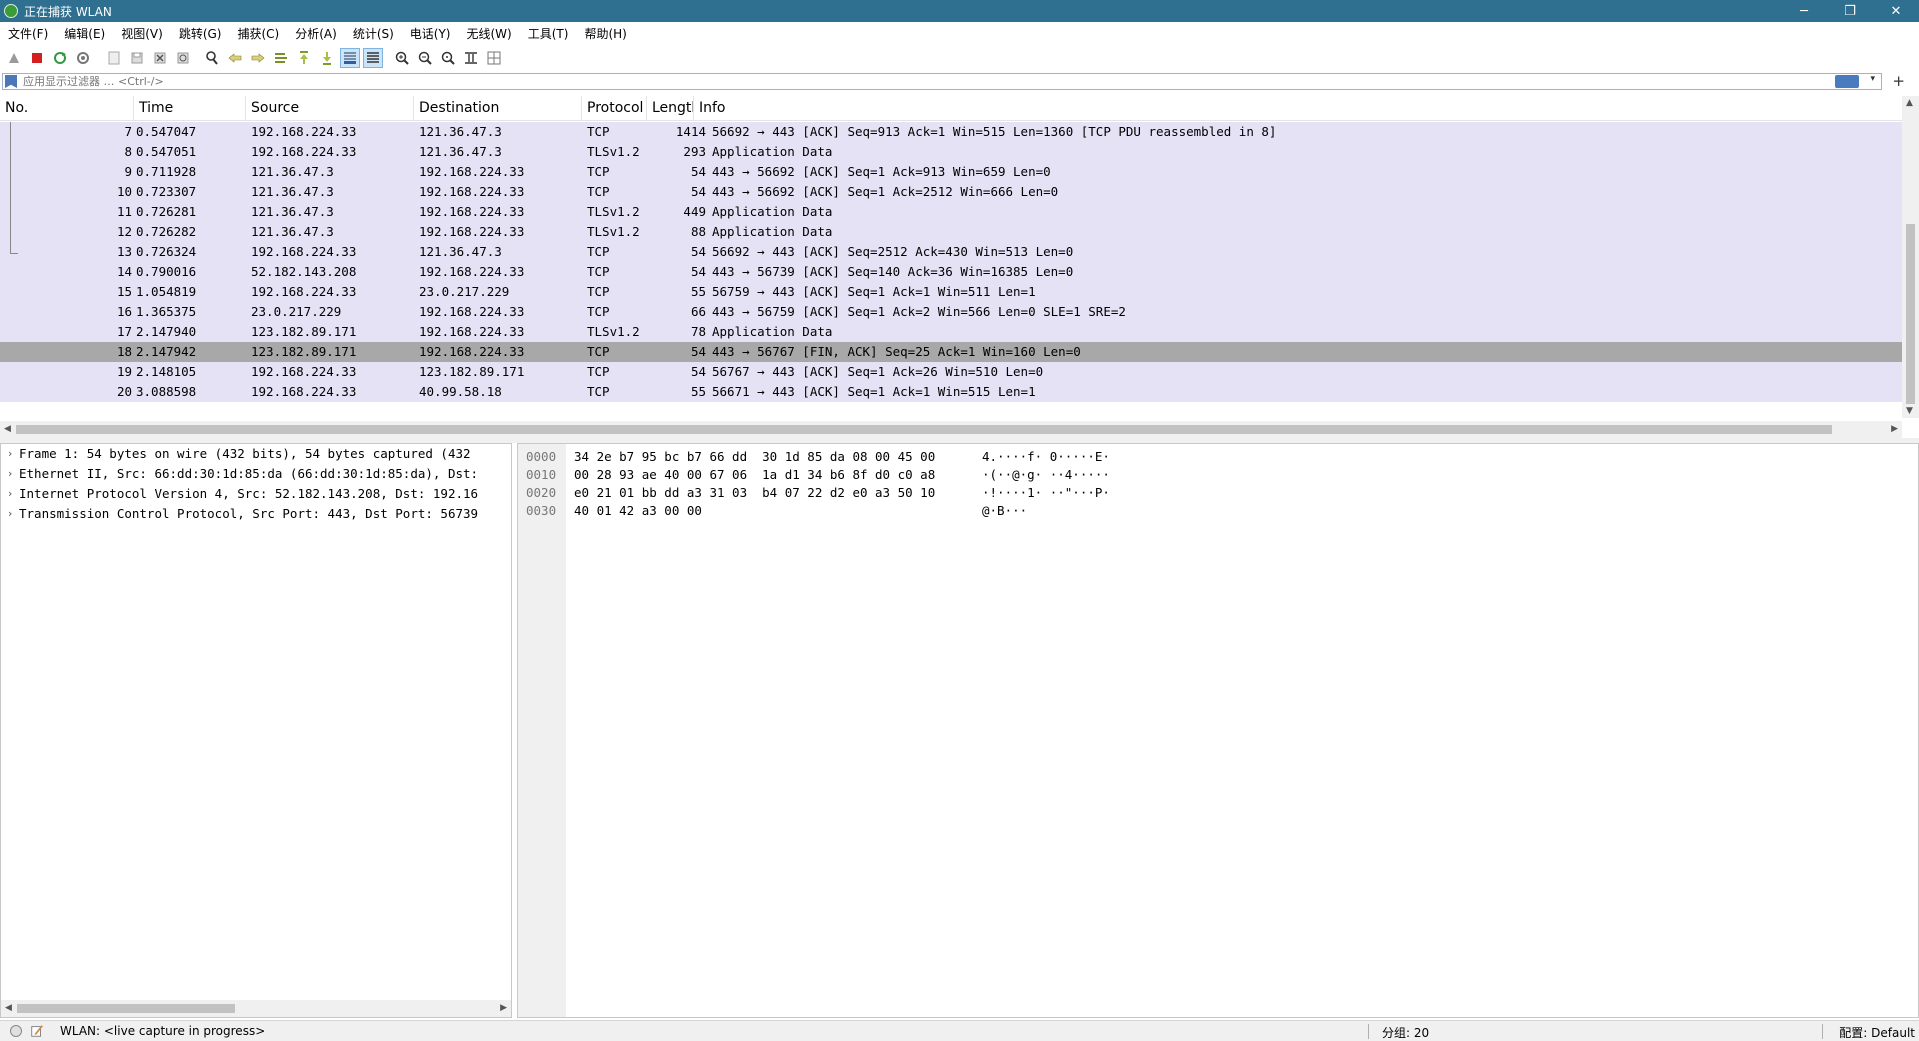 The width and height of the screenshot is (1919, 1041). I want to click on first-packet-icon, so click(304, 58).